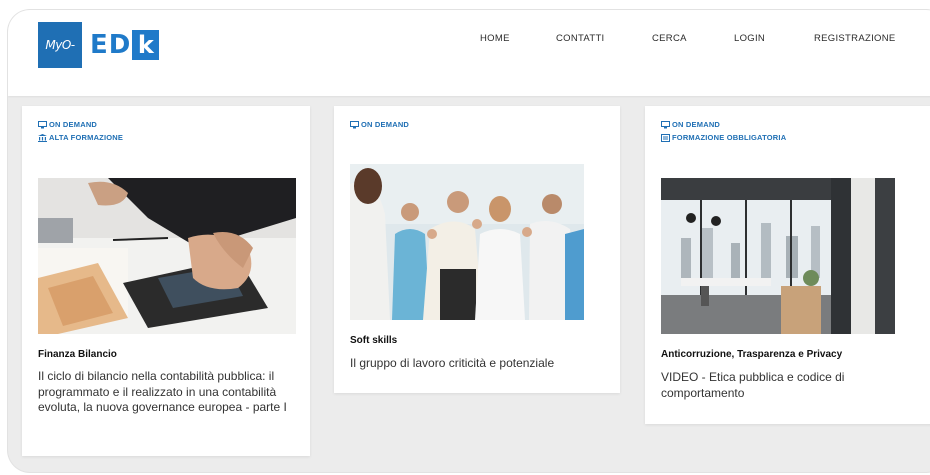 The width and height of the screenshot is (930, 475). What do you see at coordinates (665, 137) in the screenshot?
I see `checklist-icon` at bounding box center [665, 137].